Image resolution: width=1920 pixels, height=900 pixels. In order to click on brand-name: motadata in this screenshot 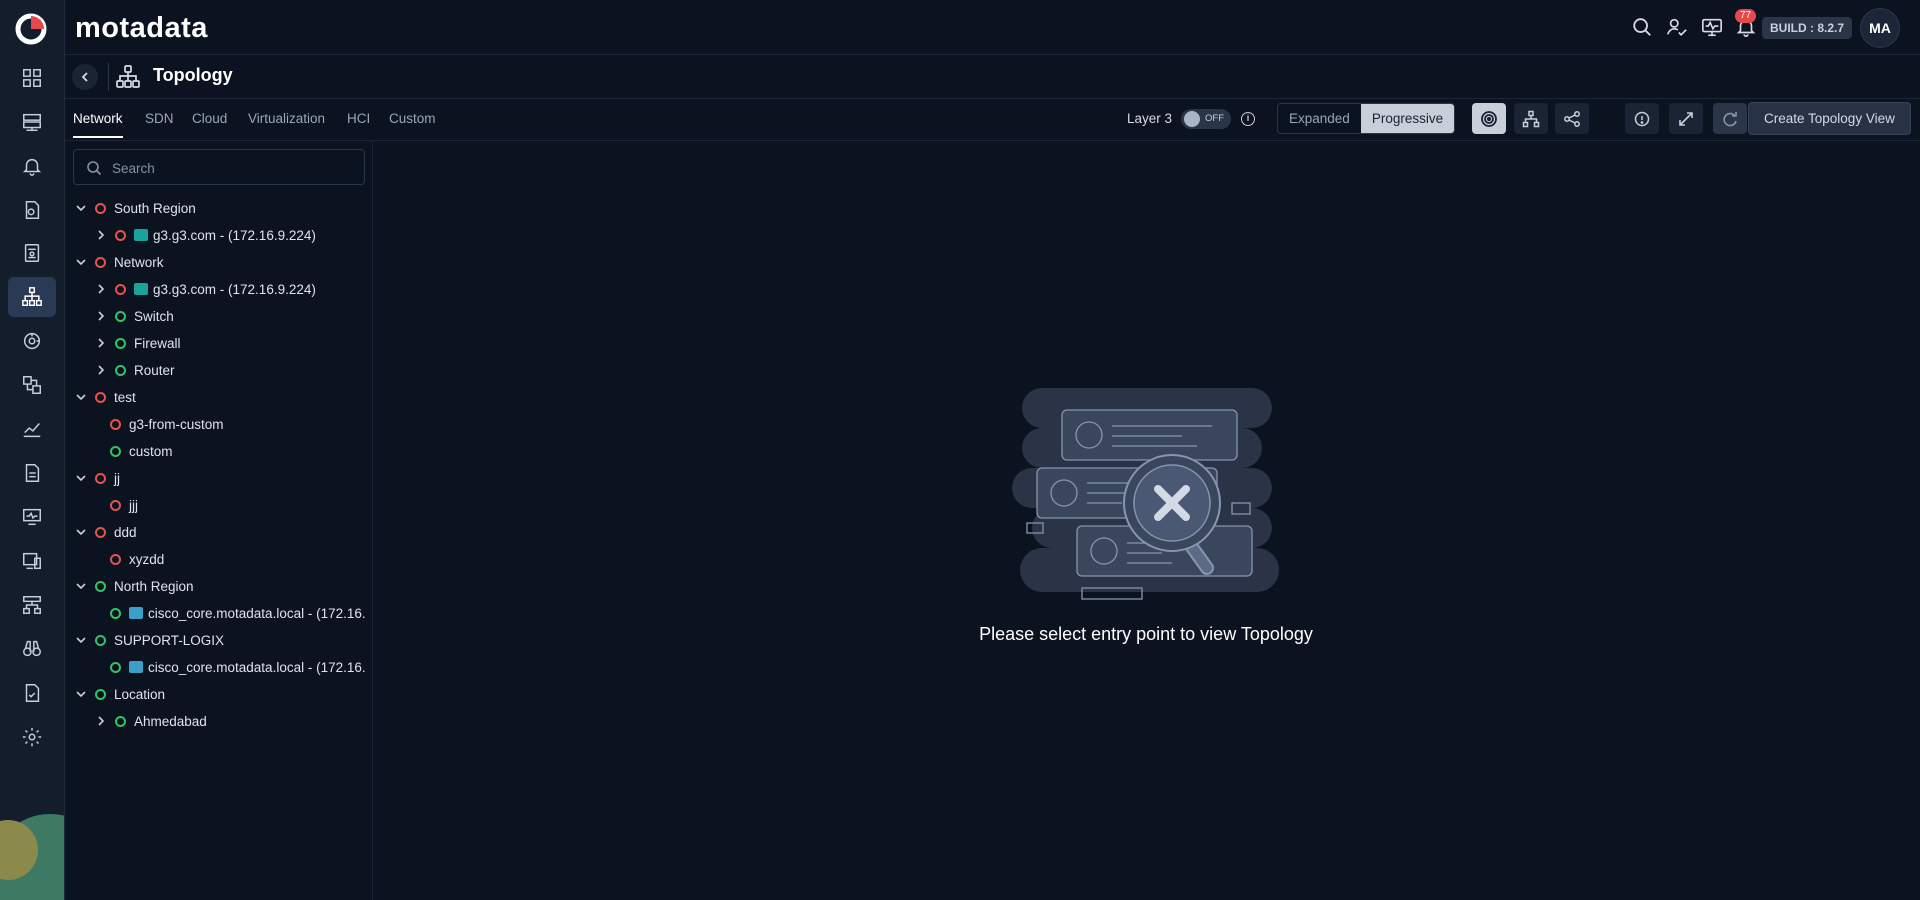, I will do `click(141, 28)`.